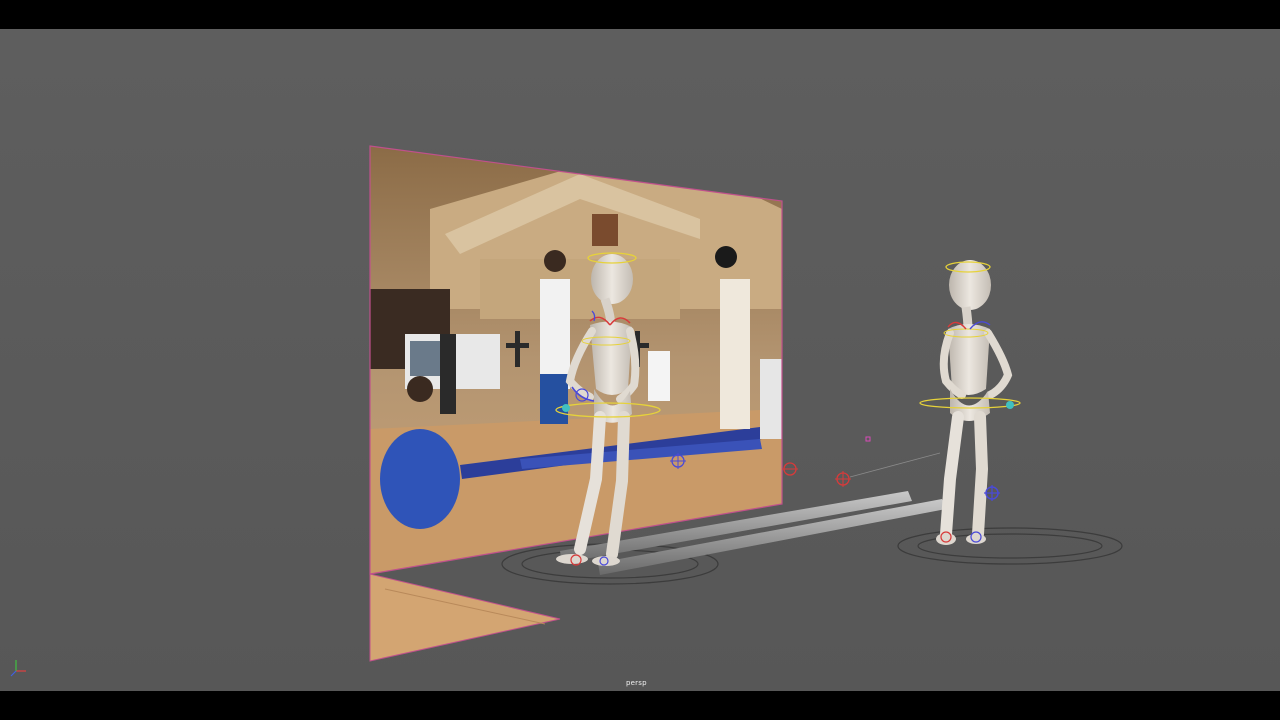  What do you see at coordinates (640, 14) in the screenshot?
I see `letterbox-top` at bounding box center [640, 14].